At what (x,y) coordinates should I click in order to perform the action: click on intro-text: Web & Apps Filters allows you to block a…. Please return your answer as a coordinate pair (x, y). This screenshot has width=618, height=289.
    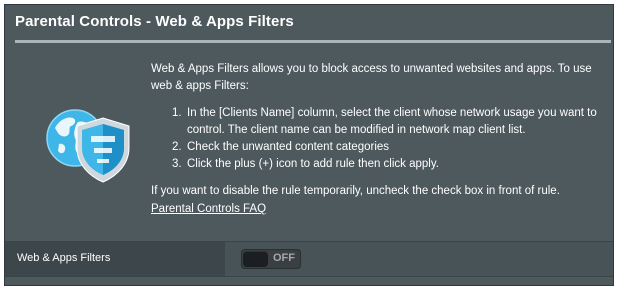
    Looking at the image, I should click on (371, 77).